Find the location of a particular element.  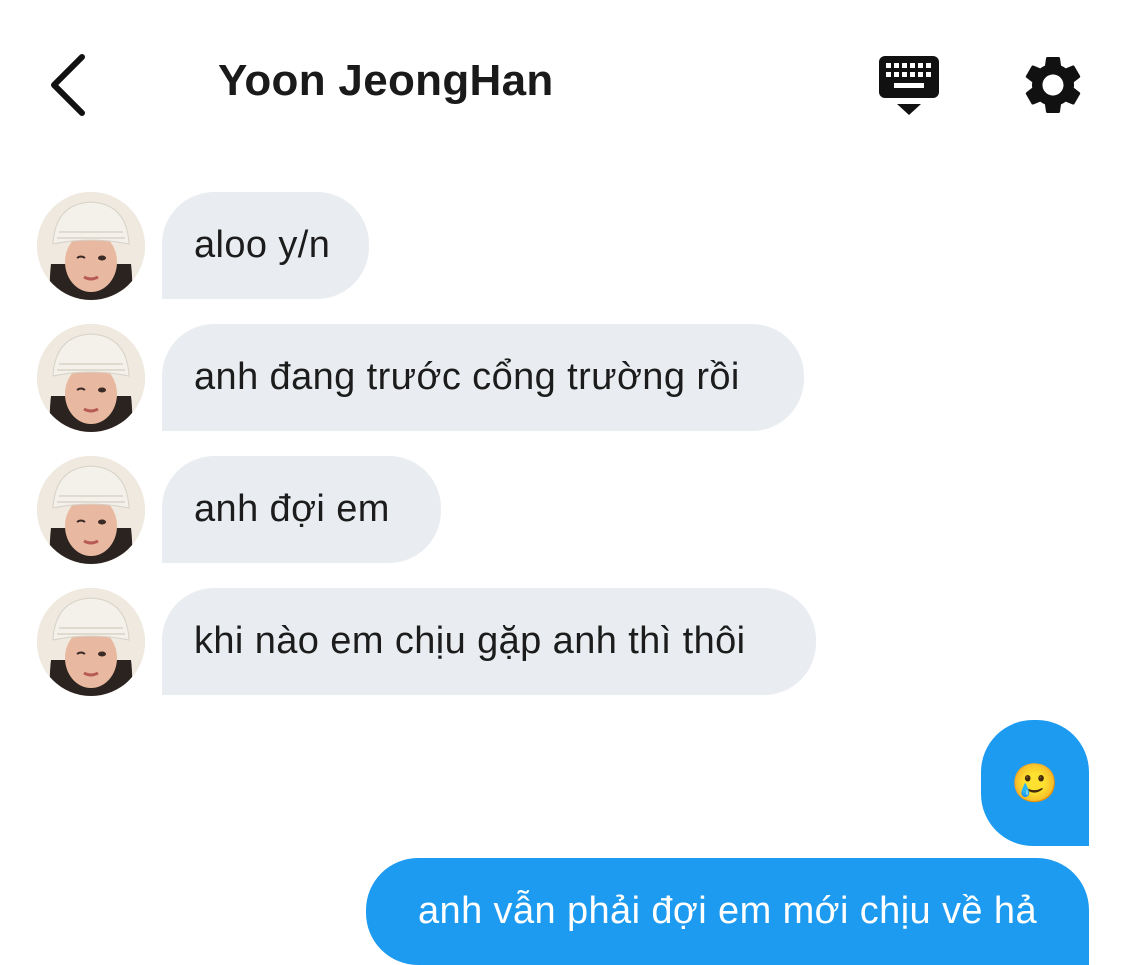

message-text: anh đợi em is located at coordinates (292, 509).